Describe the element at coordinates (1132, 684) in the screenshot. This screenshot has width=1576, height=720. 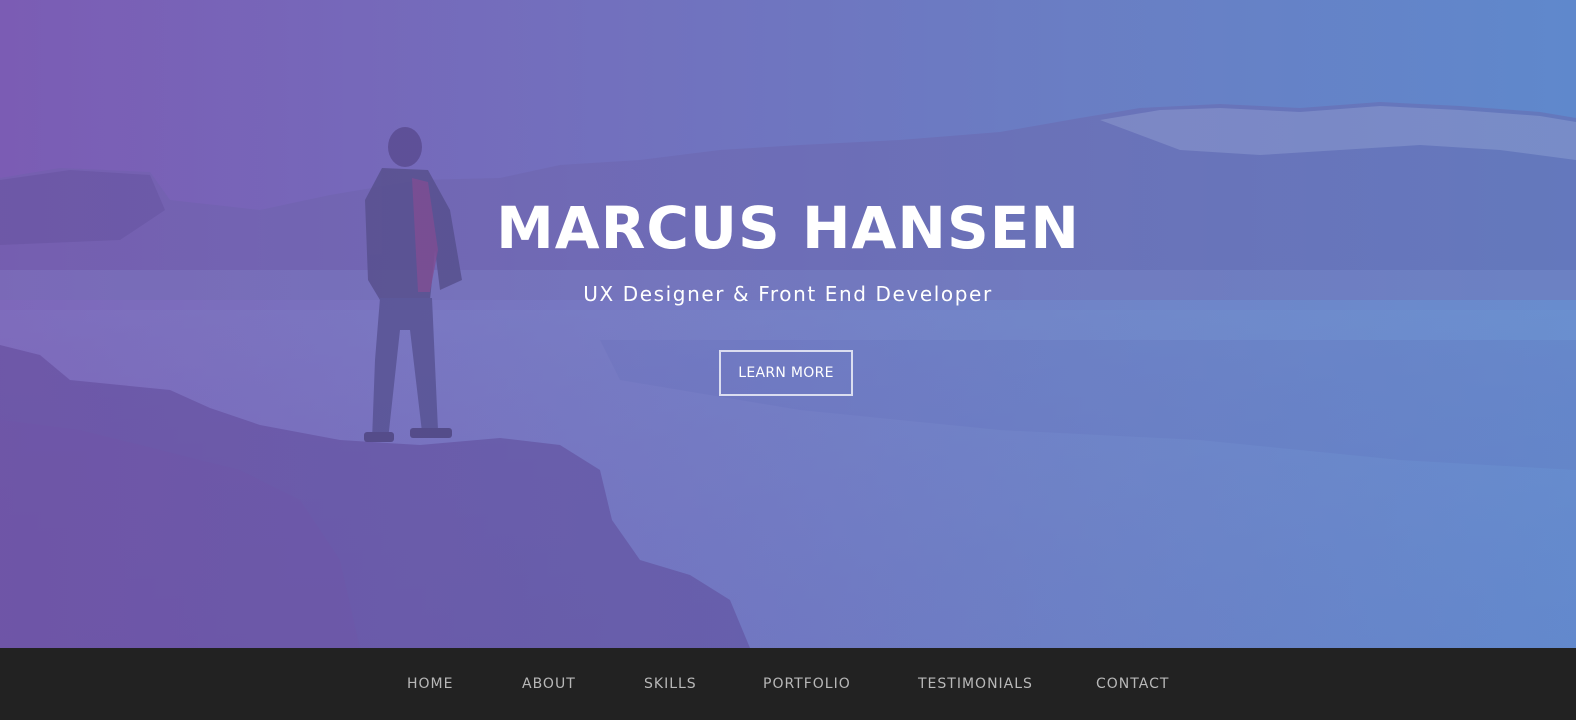
I see `nav-item-contact: CONTACT` at that location.